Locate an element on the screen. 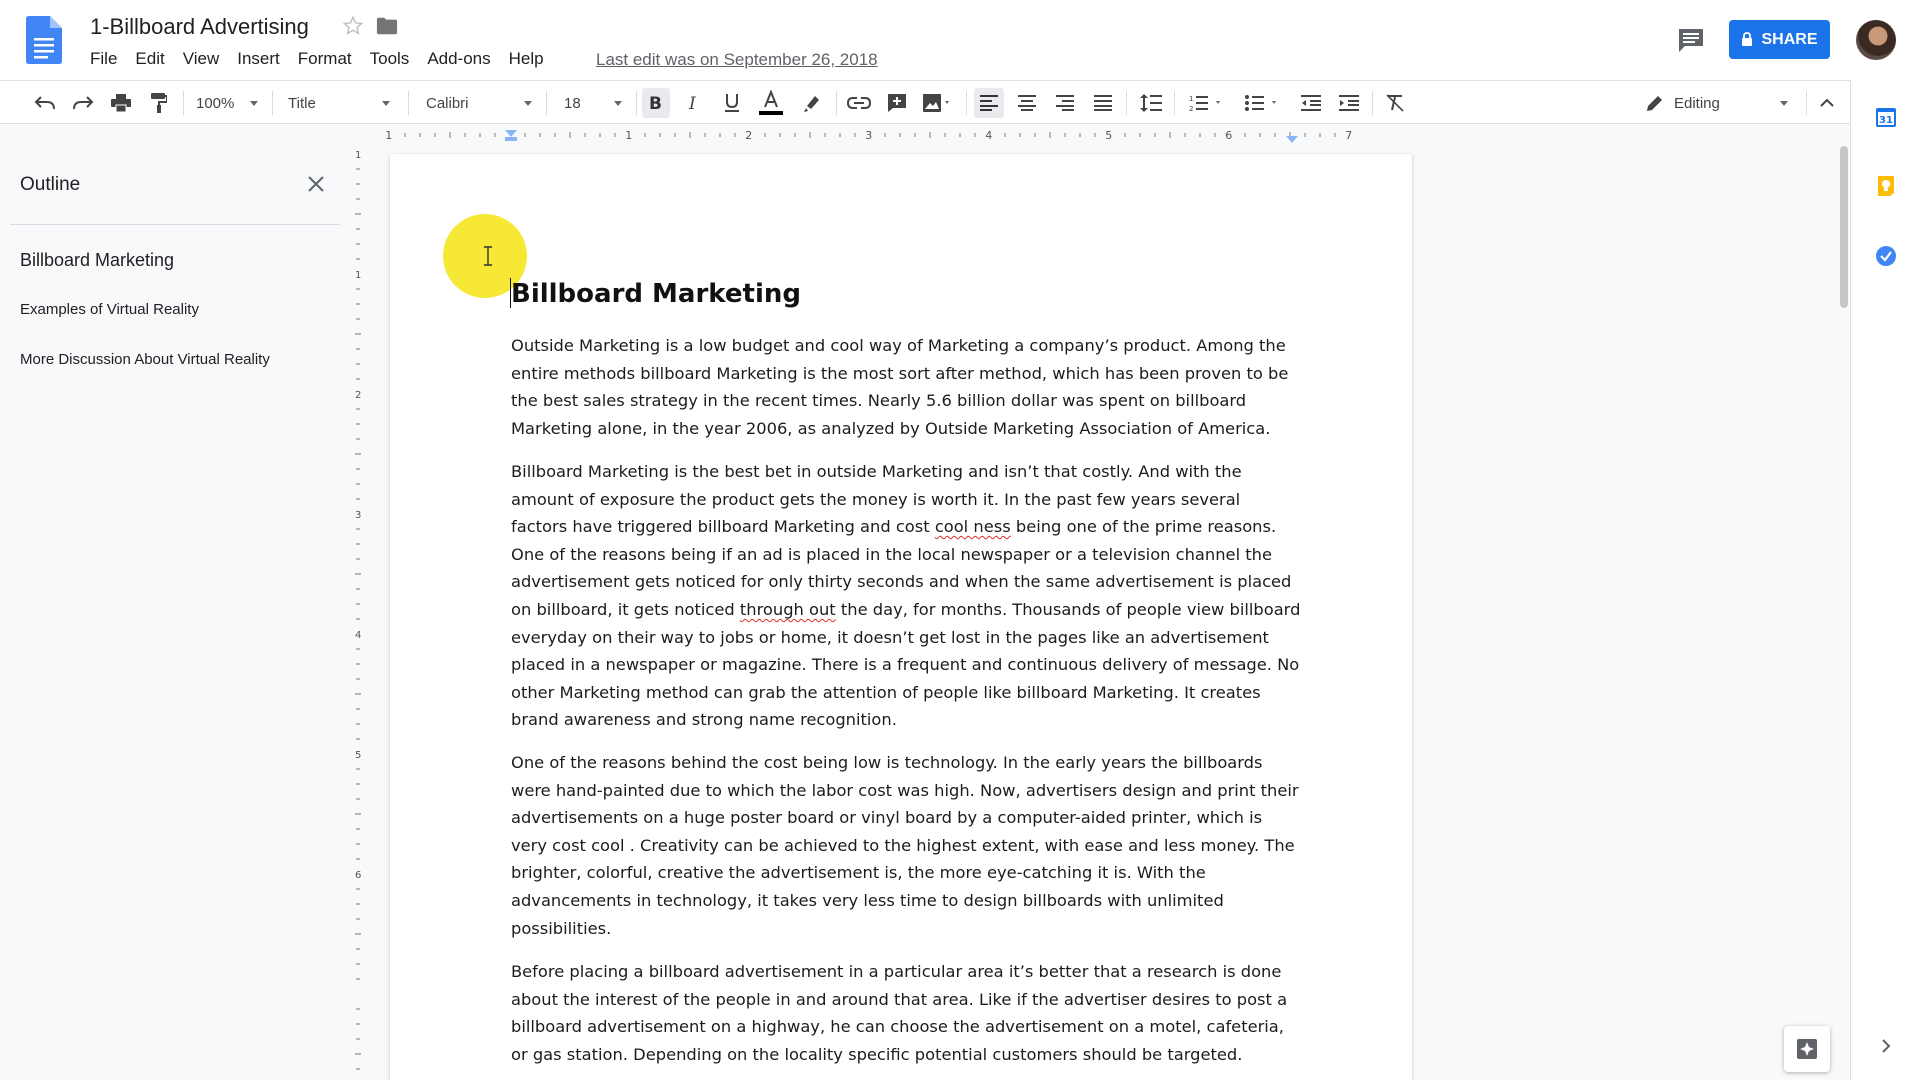 The image size is (1920, 1080). font-size-select: 18 is located at coordinates (595, 103).